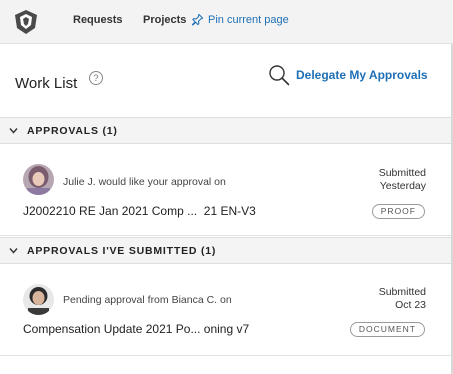 The image size is (453, 374). Describe the element at coordinates (147, 300) in the screenshot. I see `pending-message: Pending approval from Bianca C. on` at that location.